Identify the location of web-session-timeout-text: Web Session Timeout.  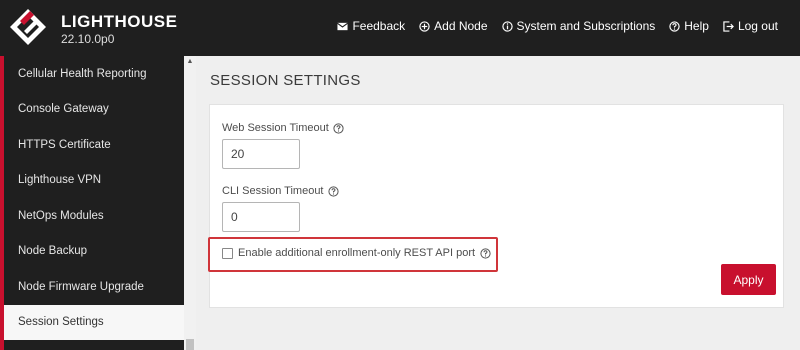
(275, 128).